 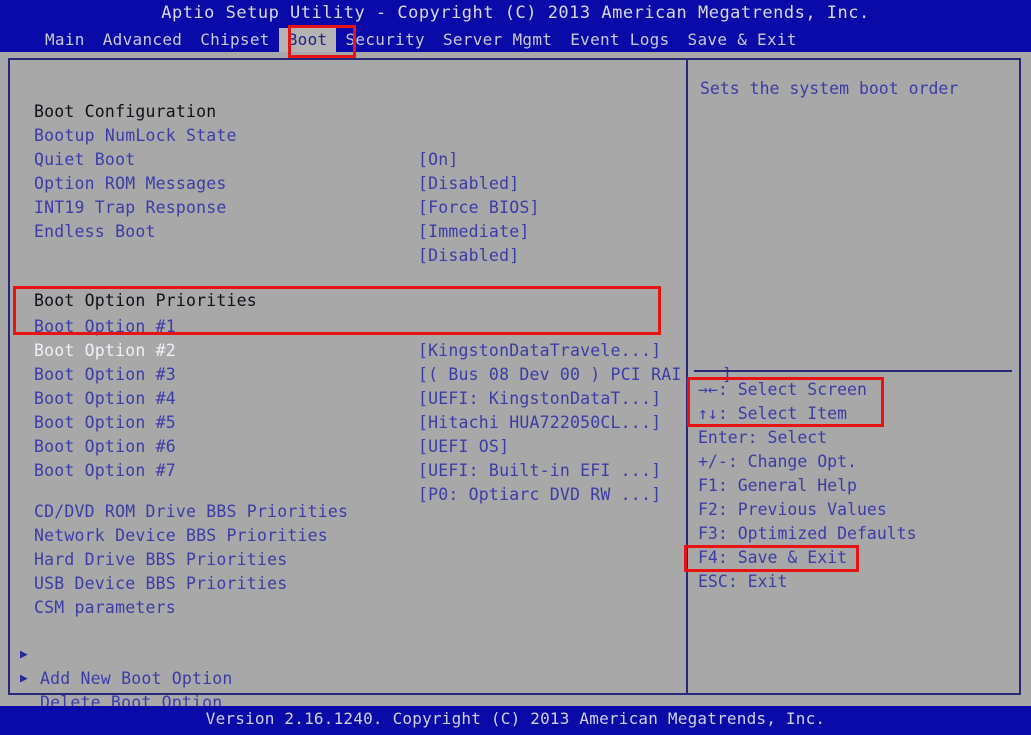 I want to click on key-legend-exit: ESC: Exit, so click(x=858, y=582).